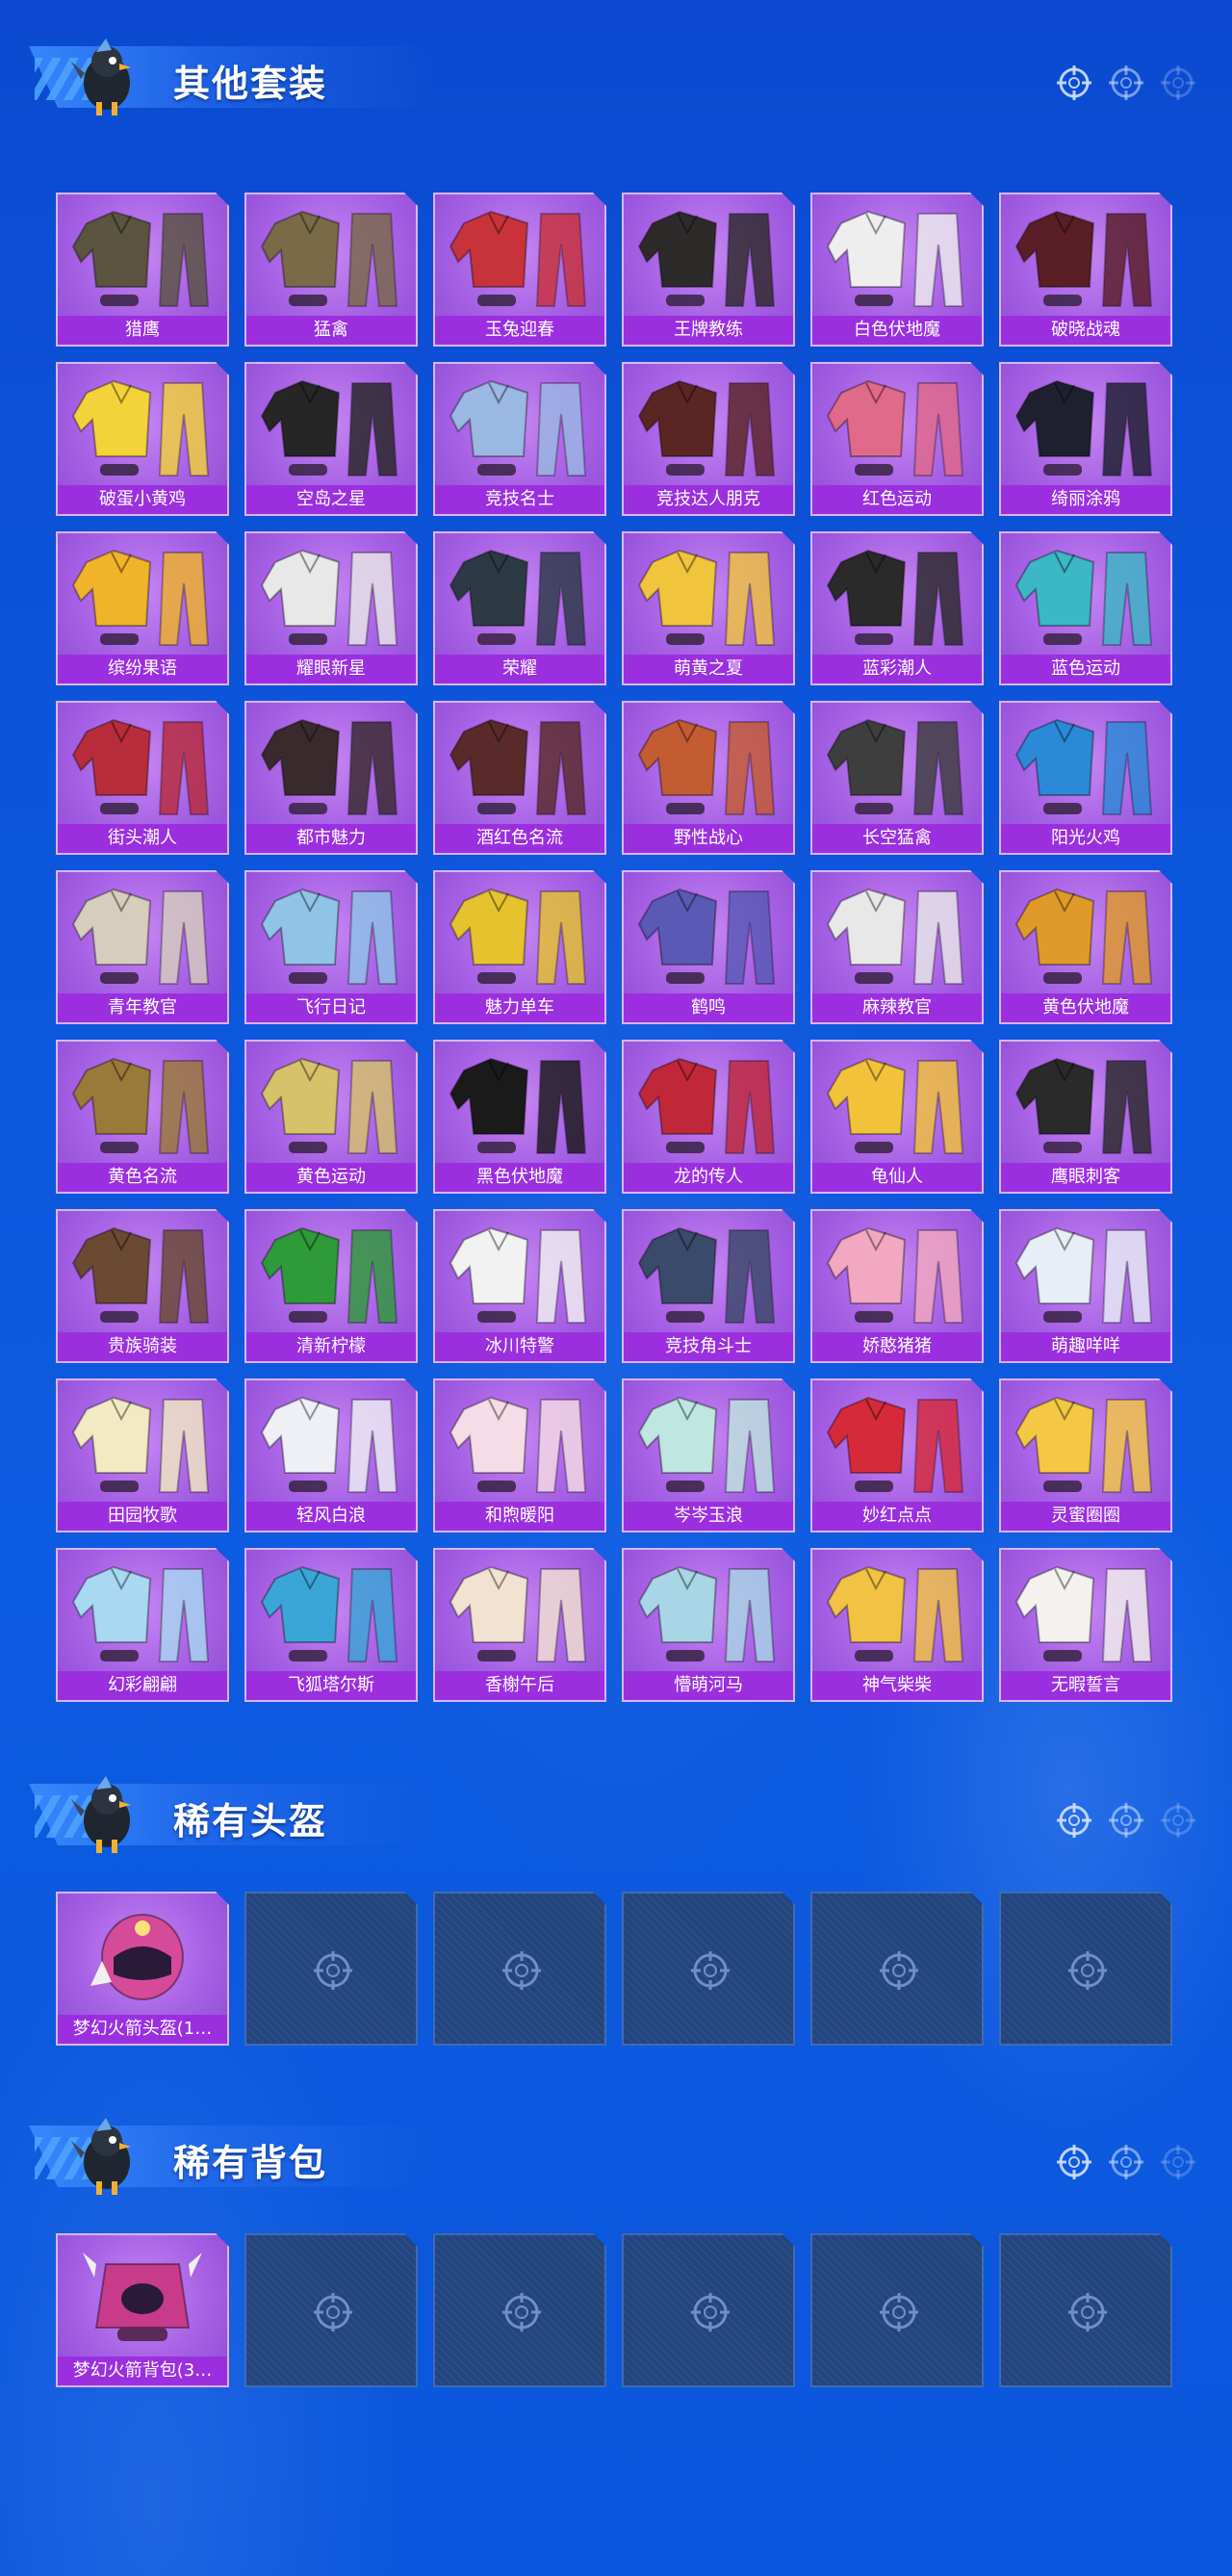  Describe the element at coordinates (331, 1117) in the screenshot. I see `item-card: 黄色运动` at that location.